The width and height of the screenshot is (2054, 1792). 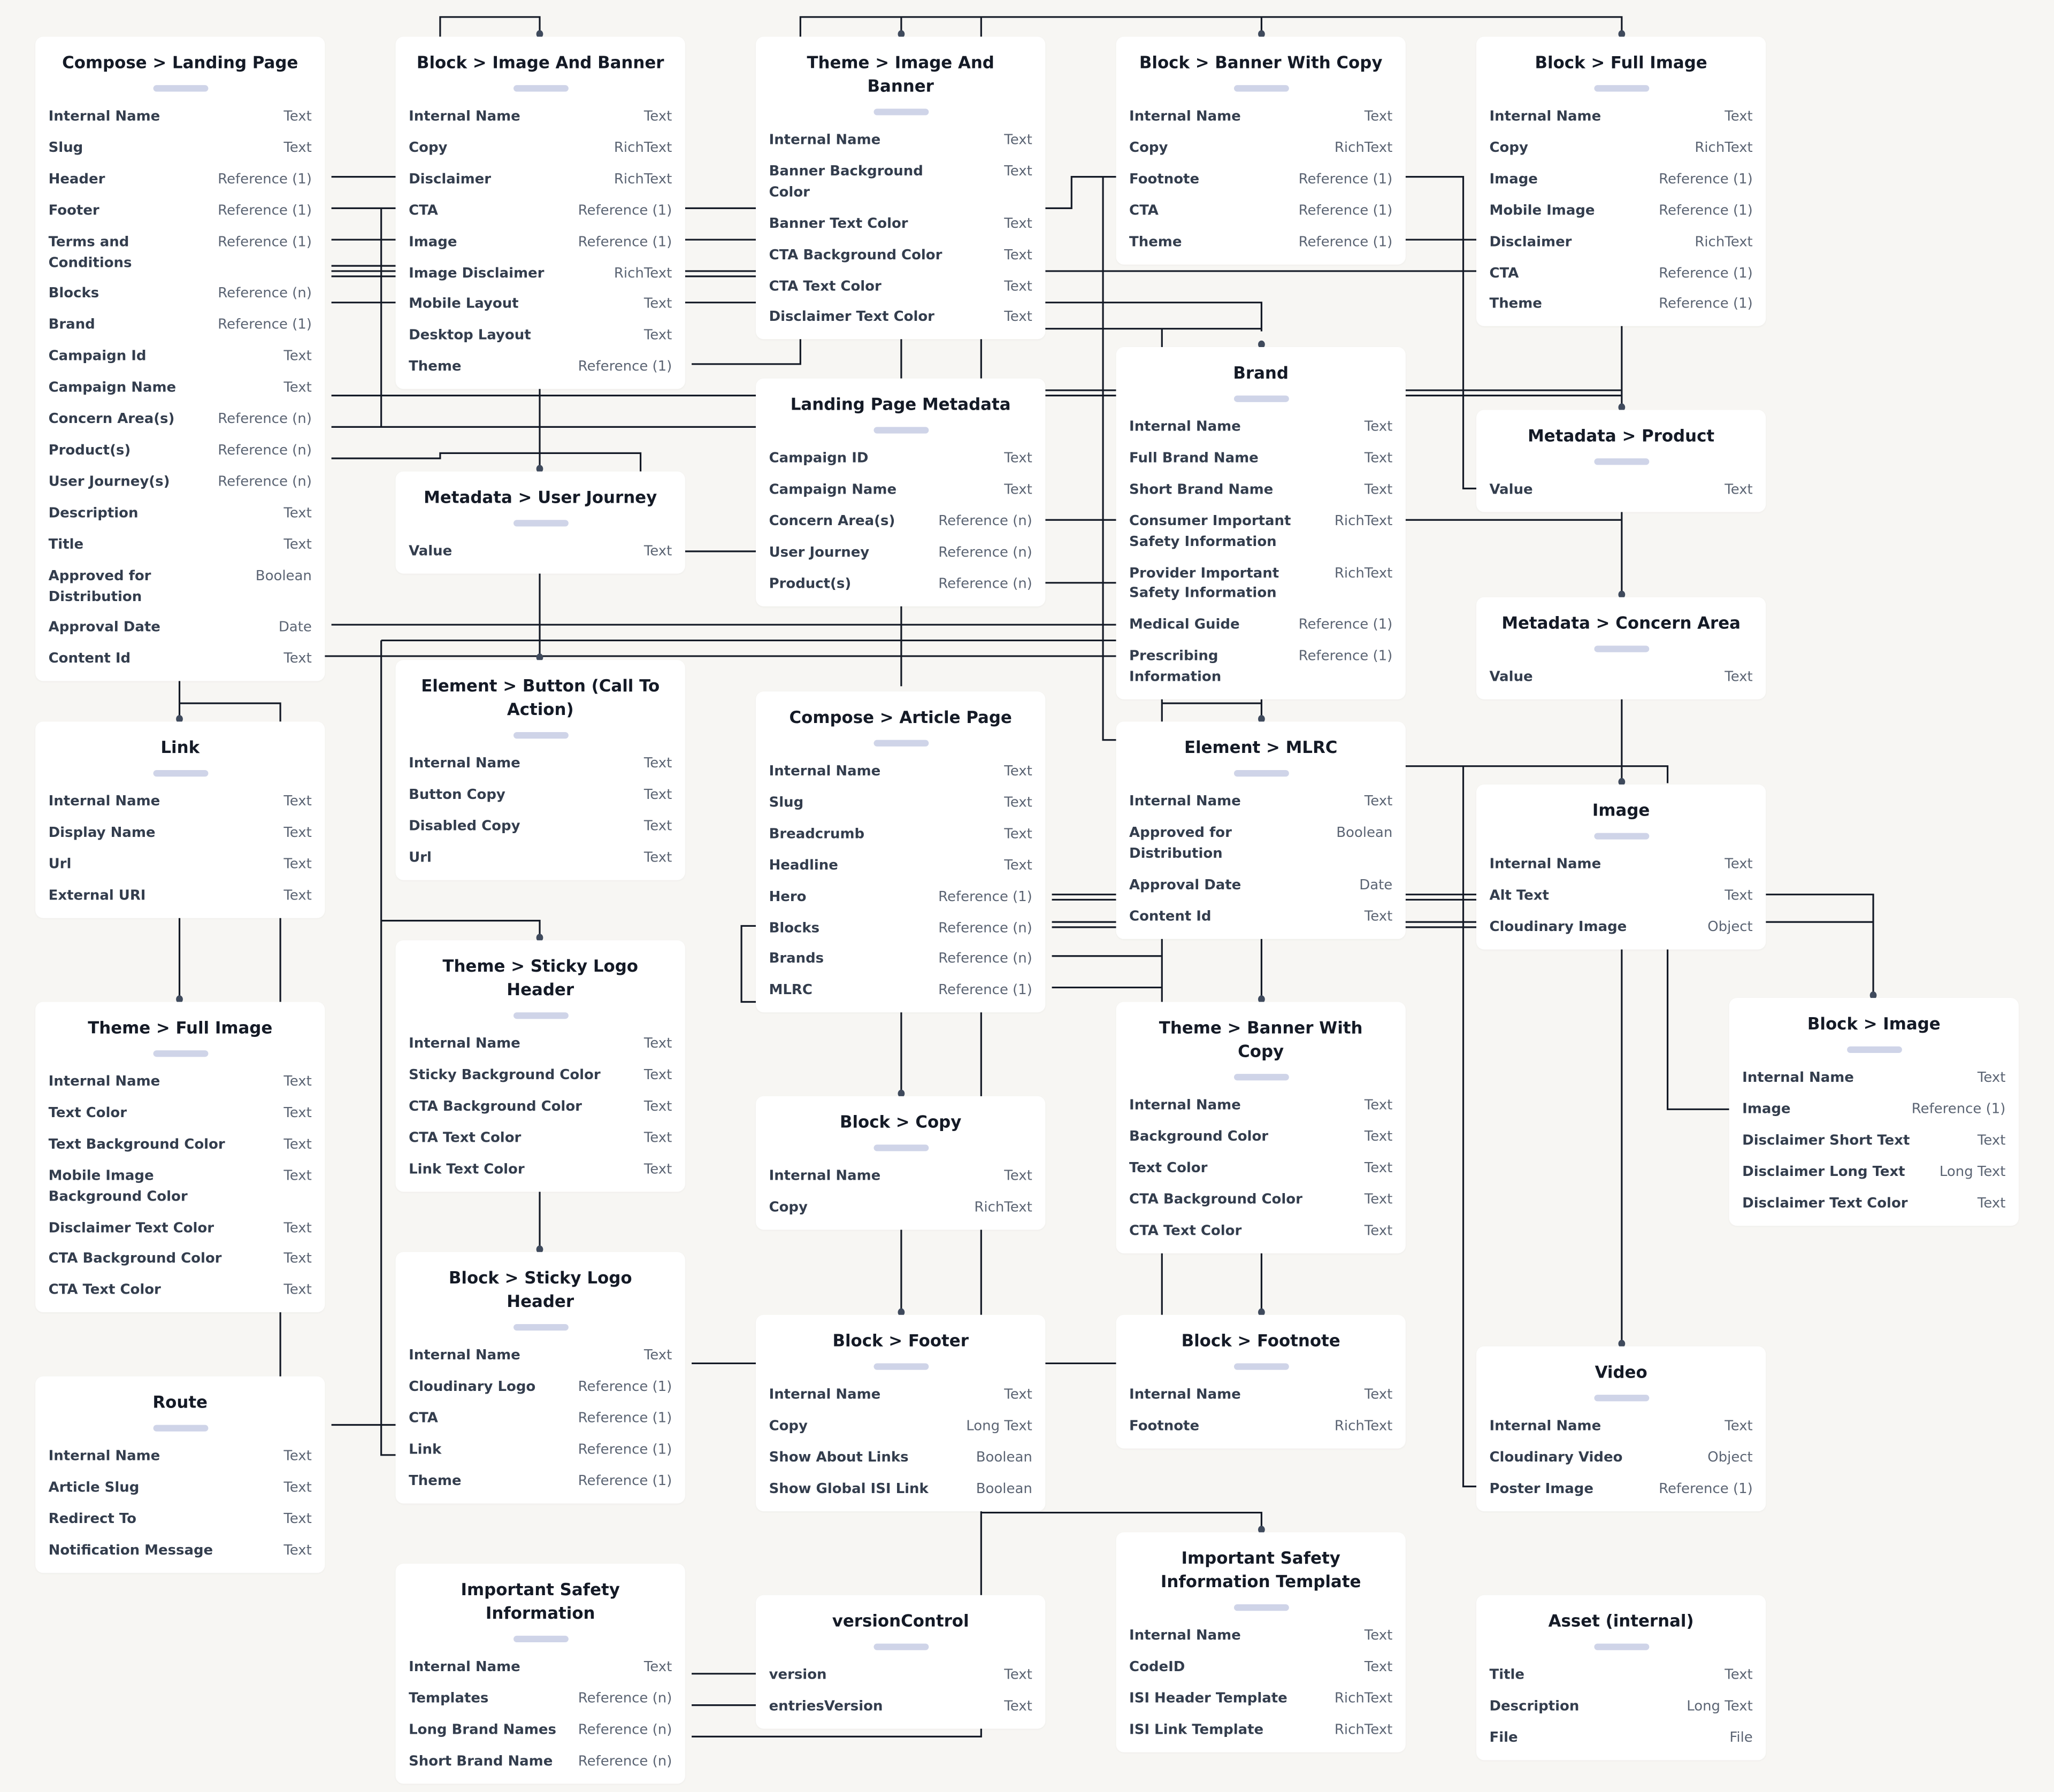 I want to click on field-row: Banner Text Color Text, so click(x=901, y=225).